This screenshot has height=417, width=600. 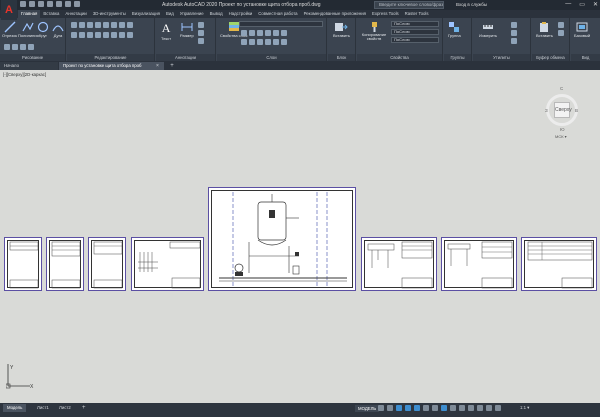 I want to click on otrack-icon, so click(x=426, y=408).